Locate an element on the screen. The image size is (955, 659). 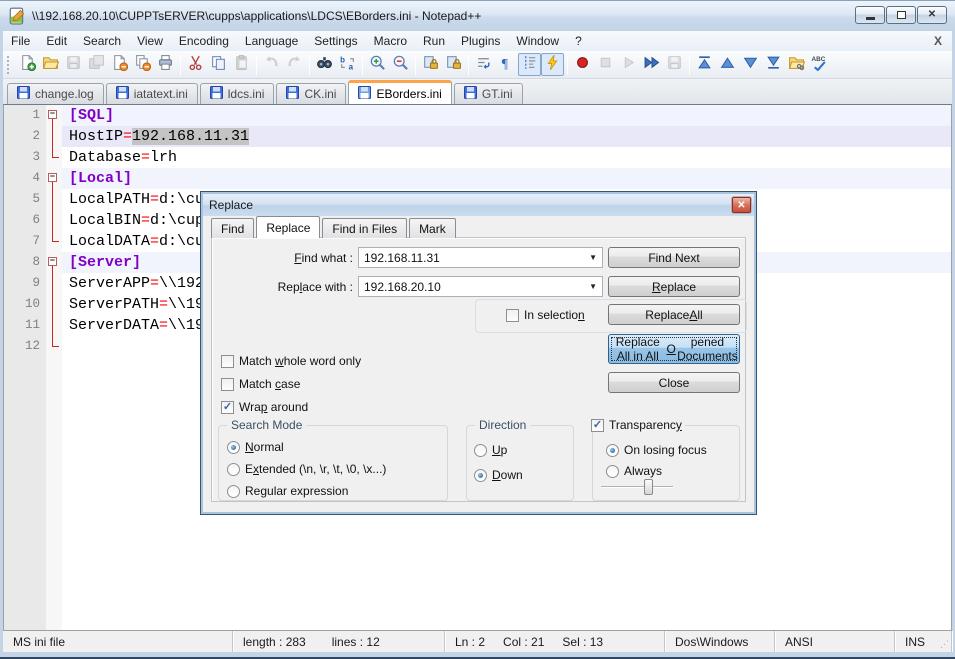
minimize-button is located at coordinates (870, 15).